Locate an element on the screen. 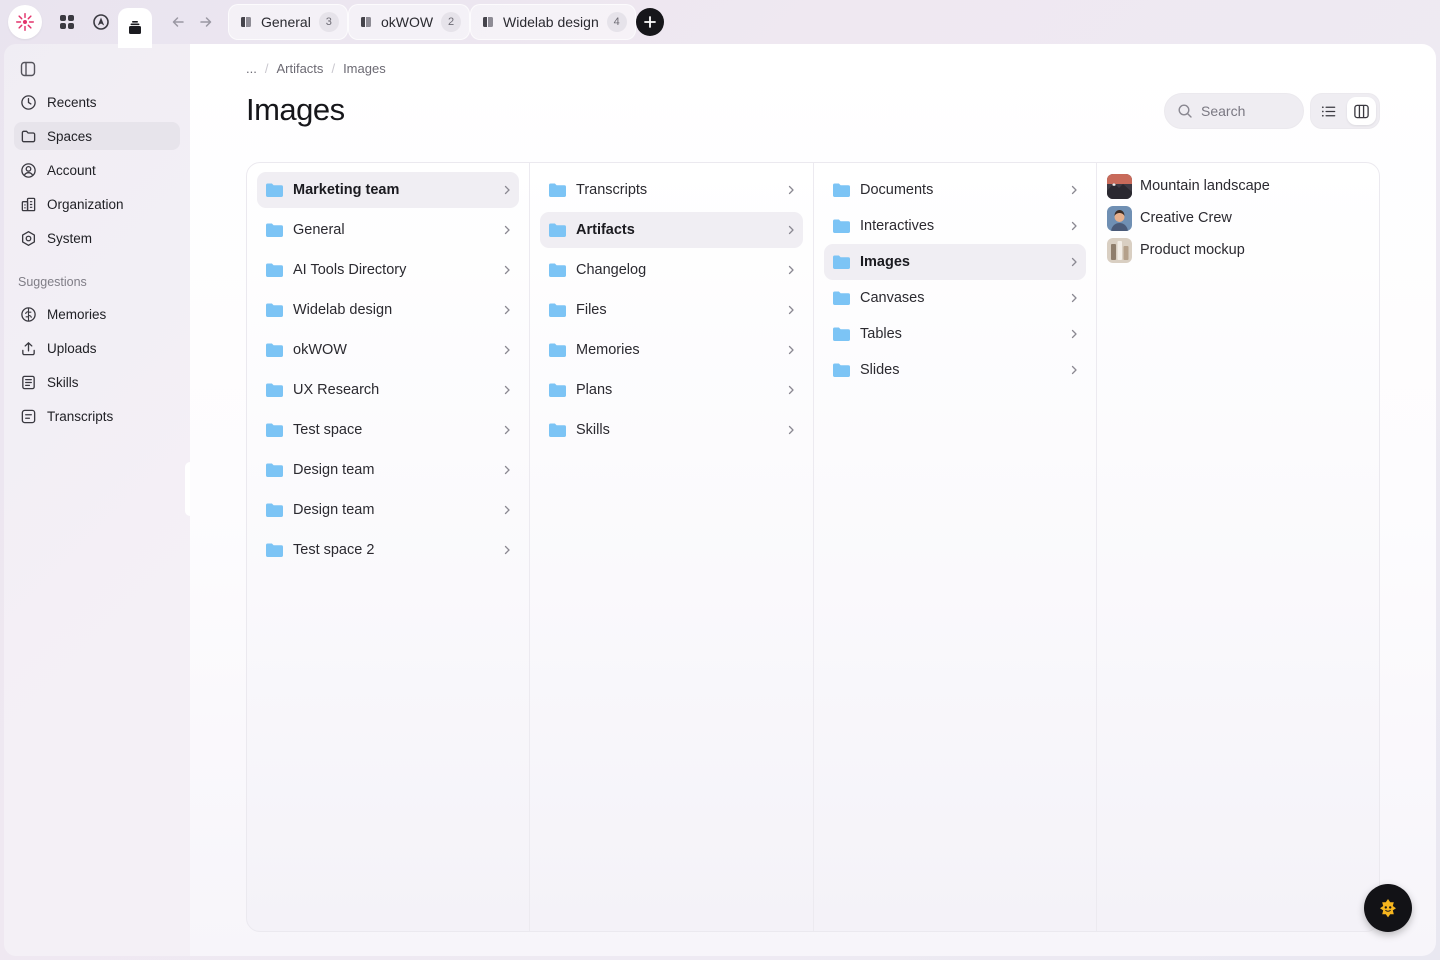  tab-count-badge: 2 is located at coordinates (451, 22).